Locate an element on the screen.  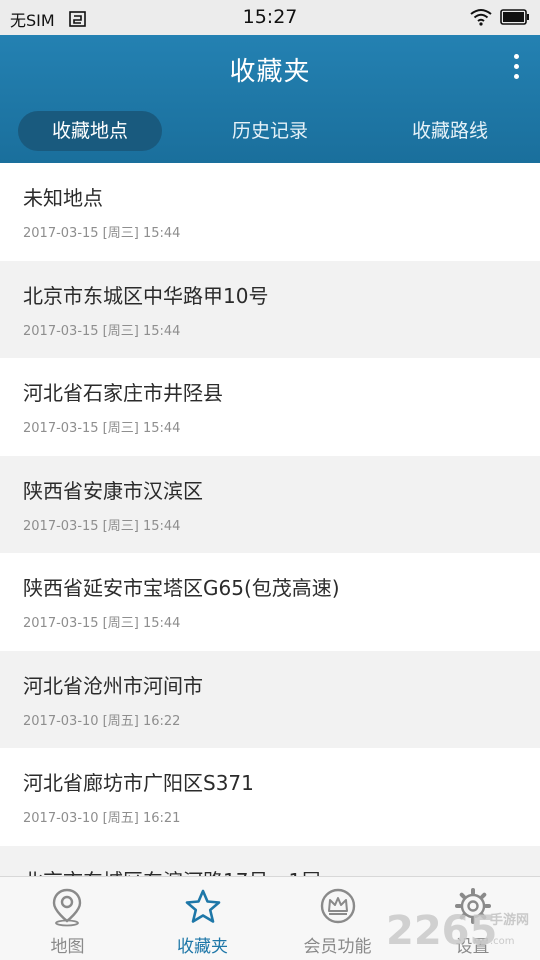
place-time: 2017-03-10 [周五] 16:22 is located at coordinates (102, 721).